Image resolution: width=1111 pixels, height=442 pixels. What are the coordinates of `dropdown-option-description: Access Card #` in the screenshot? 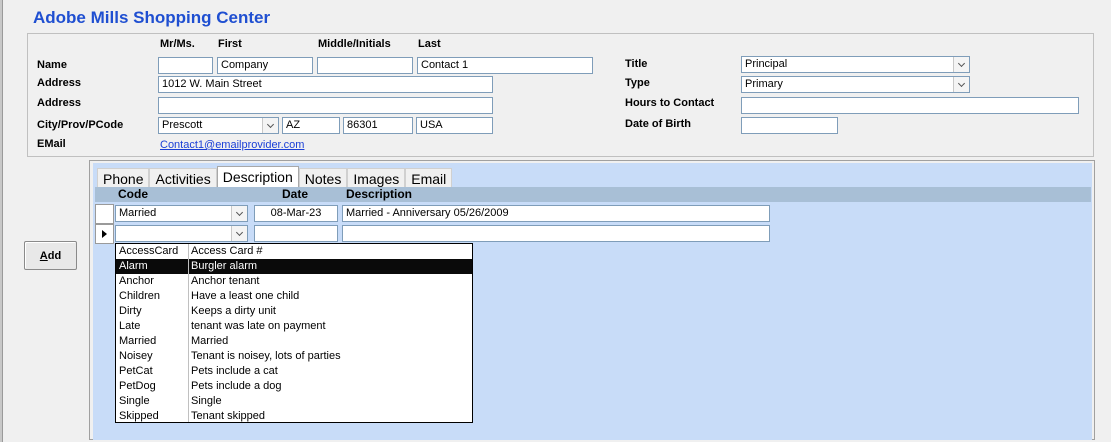 It's located at (227, 251).